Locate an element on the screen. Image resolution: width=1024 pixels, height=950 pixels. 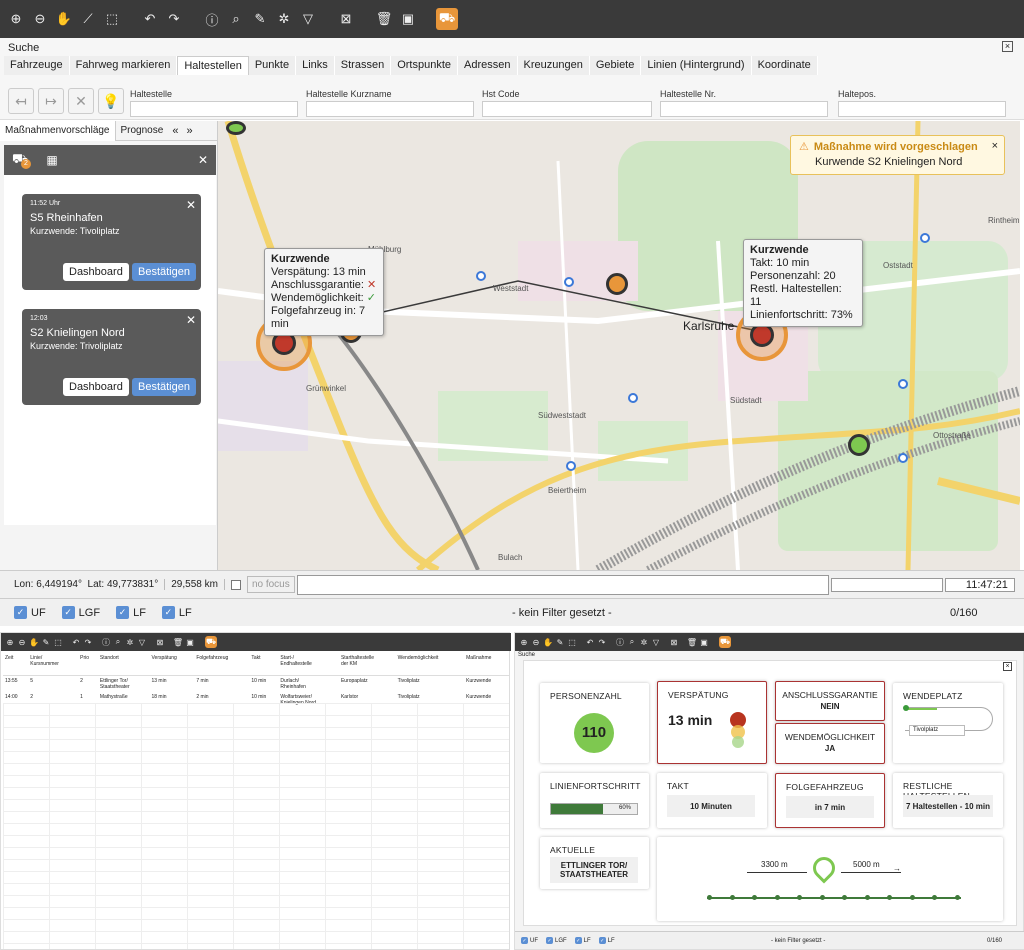
tab-koordinate: Koordinate is located at coordinates (784, 65).